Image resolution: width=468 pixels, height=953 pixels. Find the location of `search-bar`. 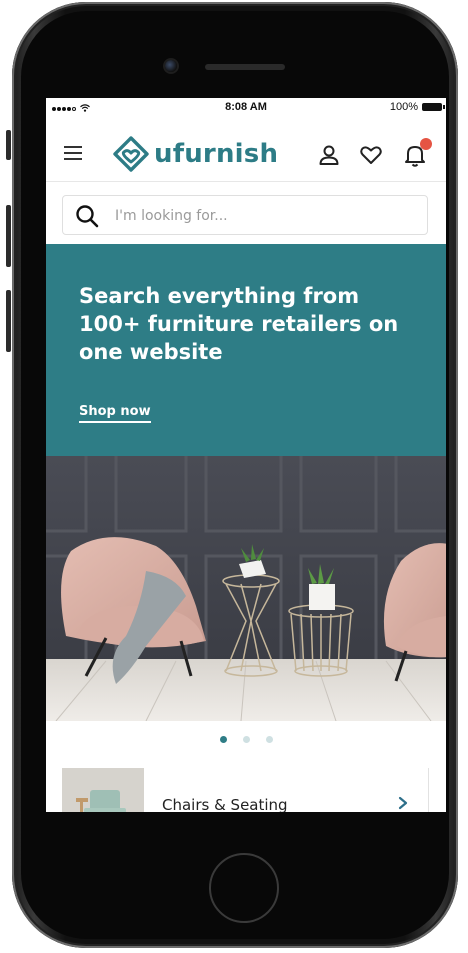

search-bar is located at coordinates (245, 215).